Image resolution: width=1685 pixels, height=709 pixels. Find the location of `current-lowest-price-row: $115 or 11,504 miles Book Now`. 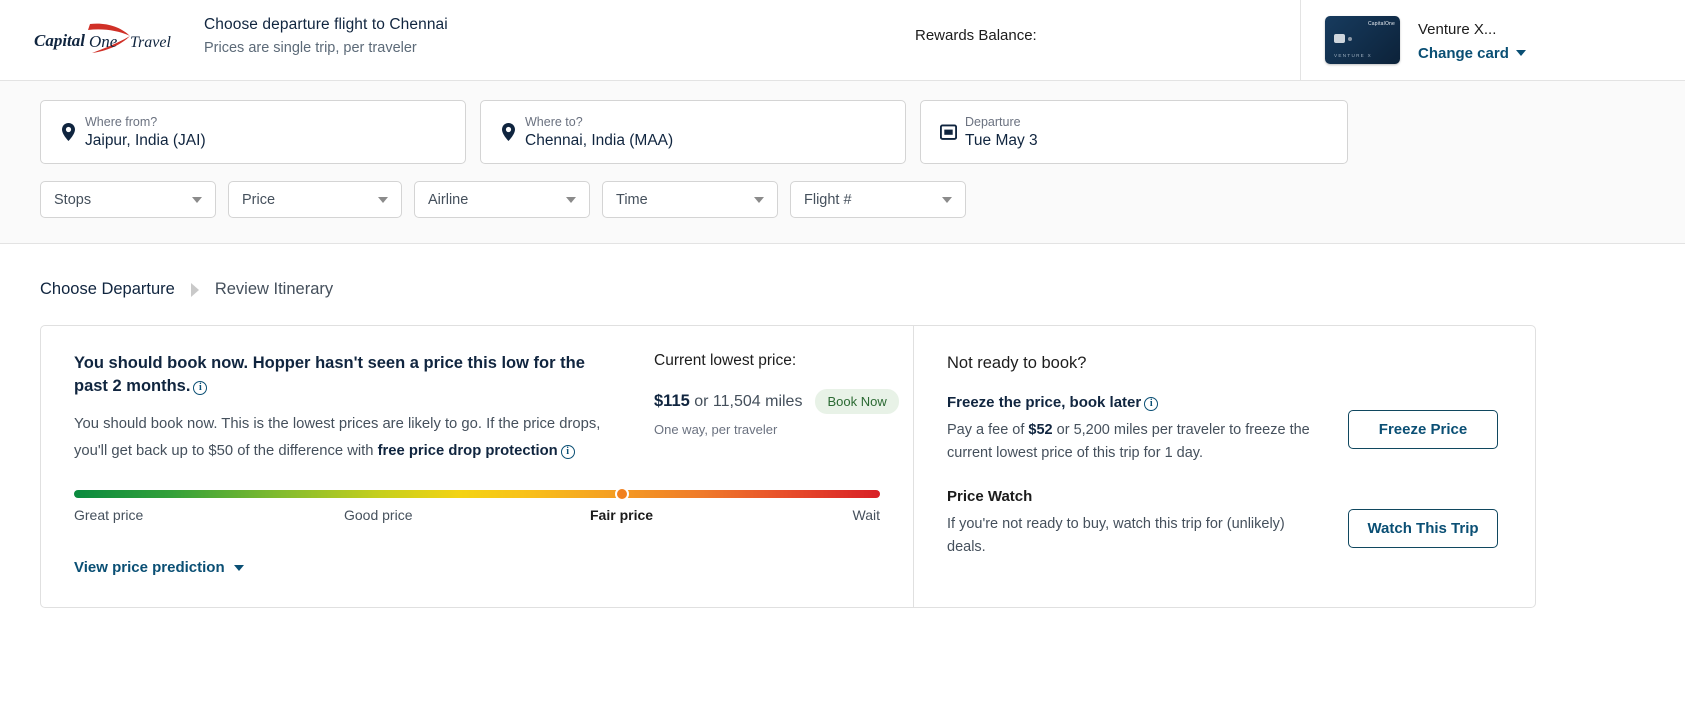

current-lowest-price-row: $115 or 11,504 miles Book Now is located at coordinates (779, 401).